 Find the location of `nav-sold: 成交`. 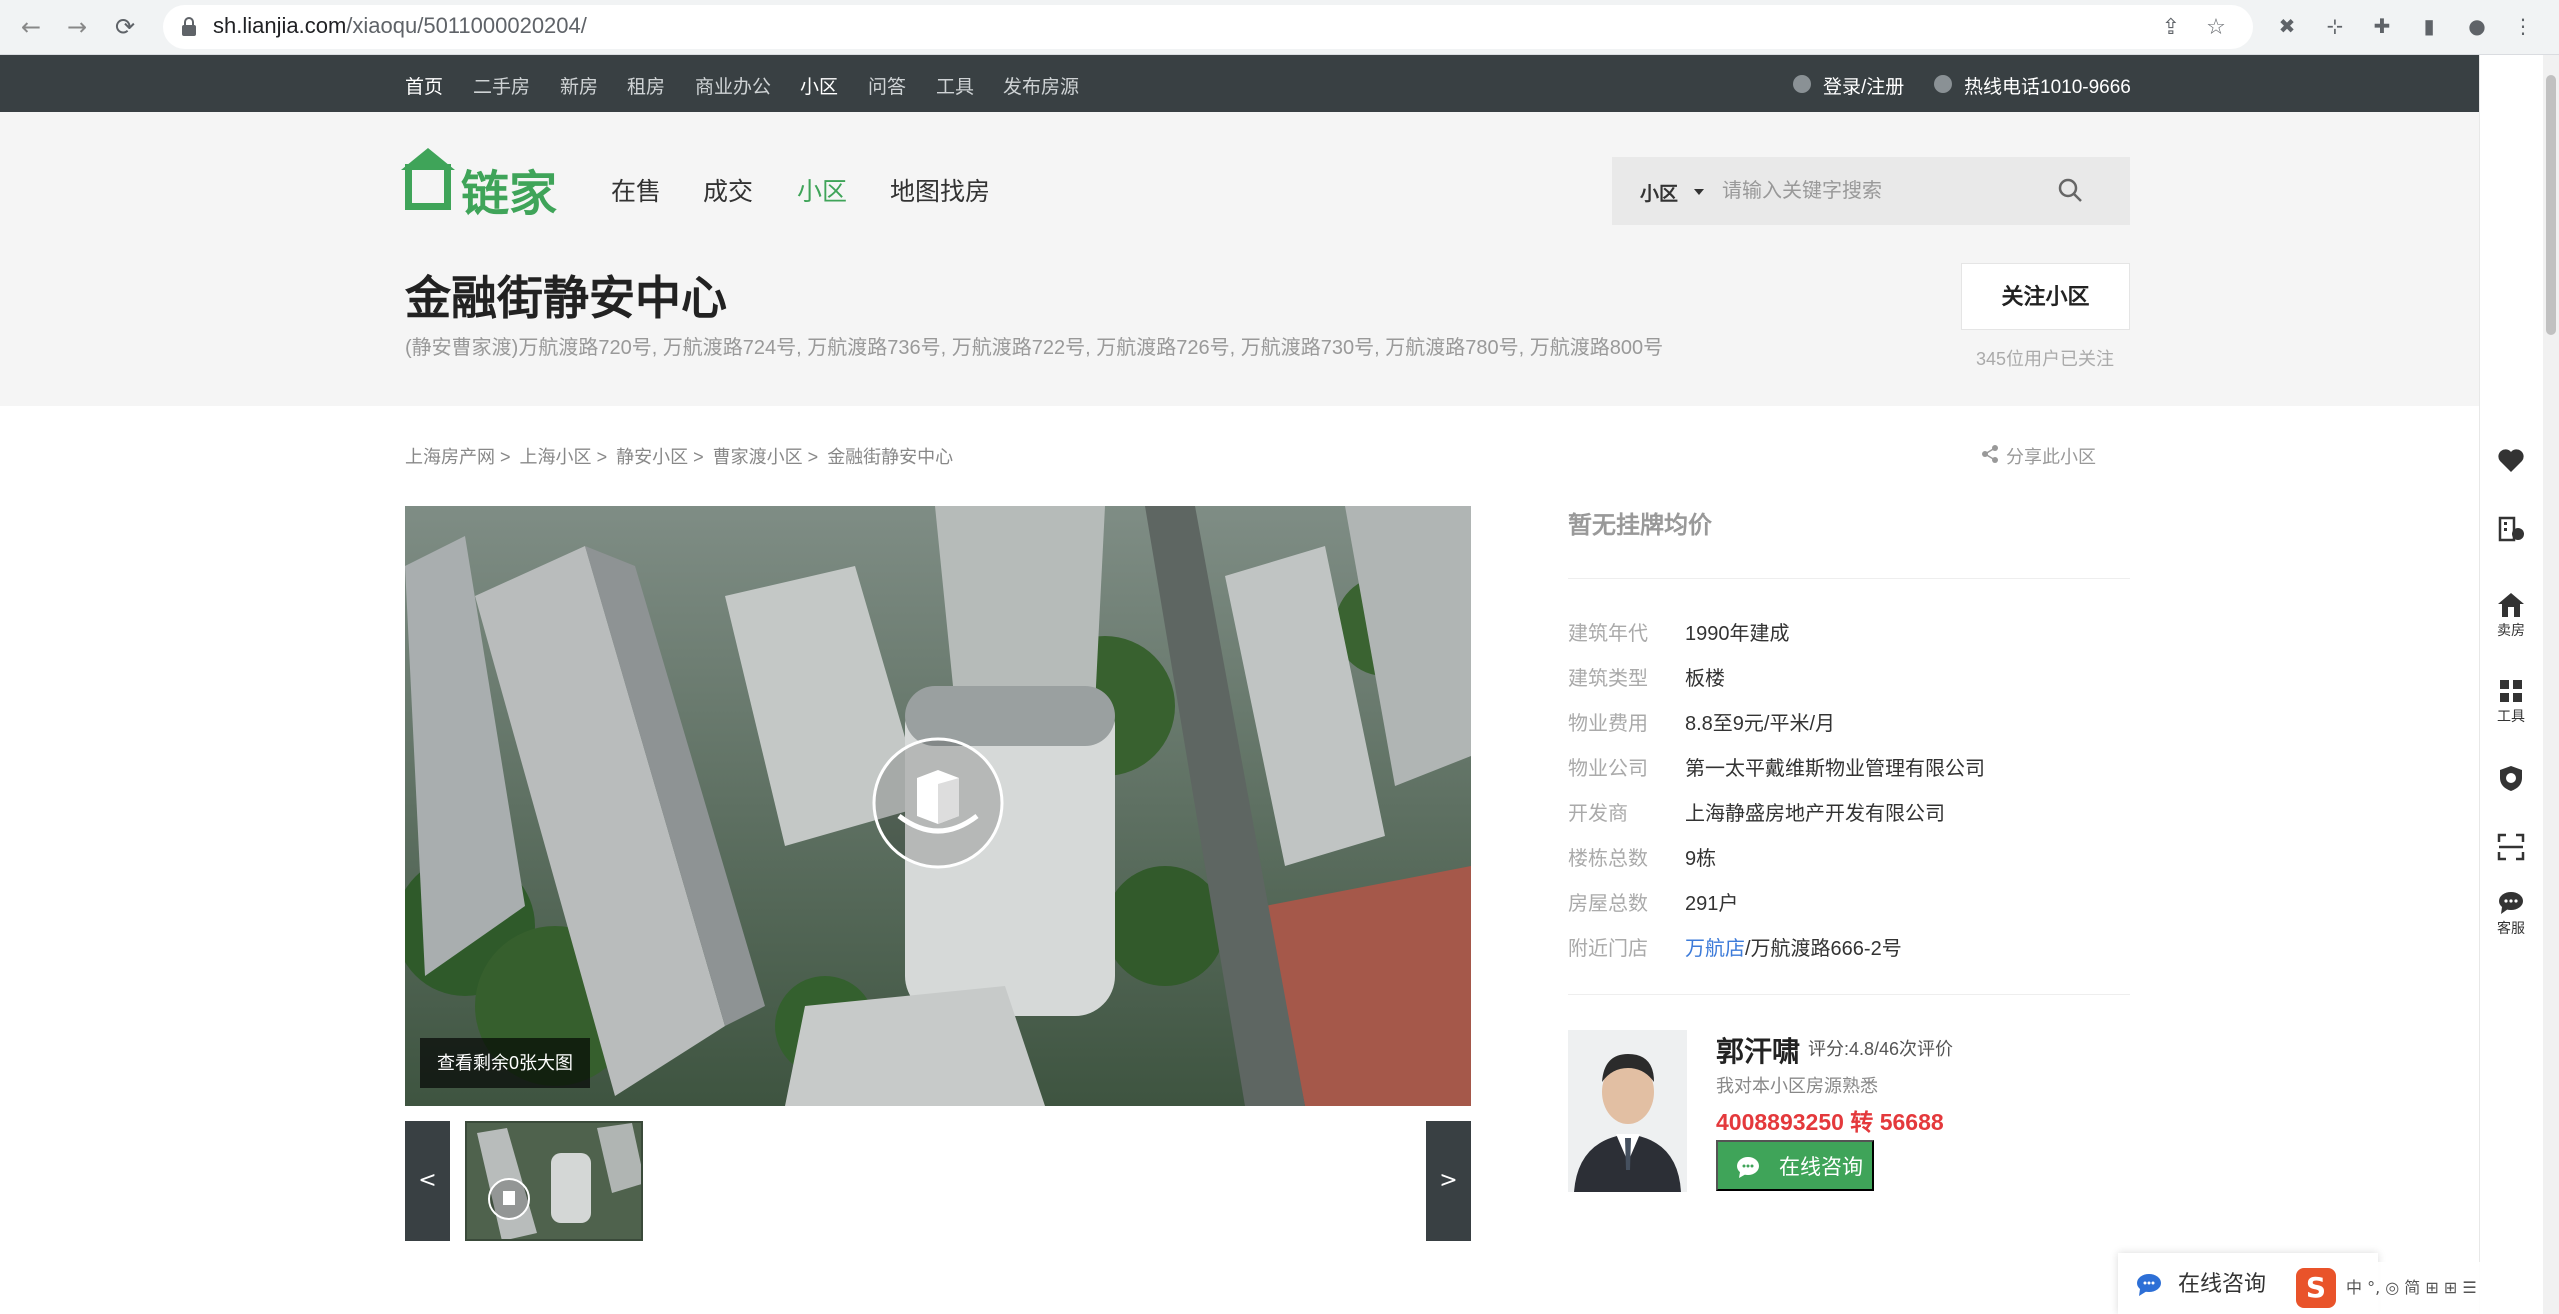

nav-sold: 成交 is located at coordinates (728, 190).